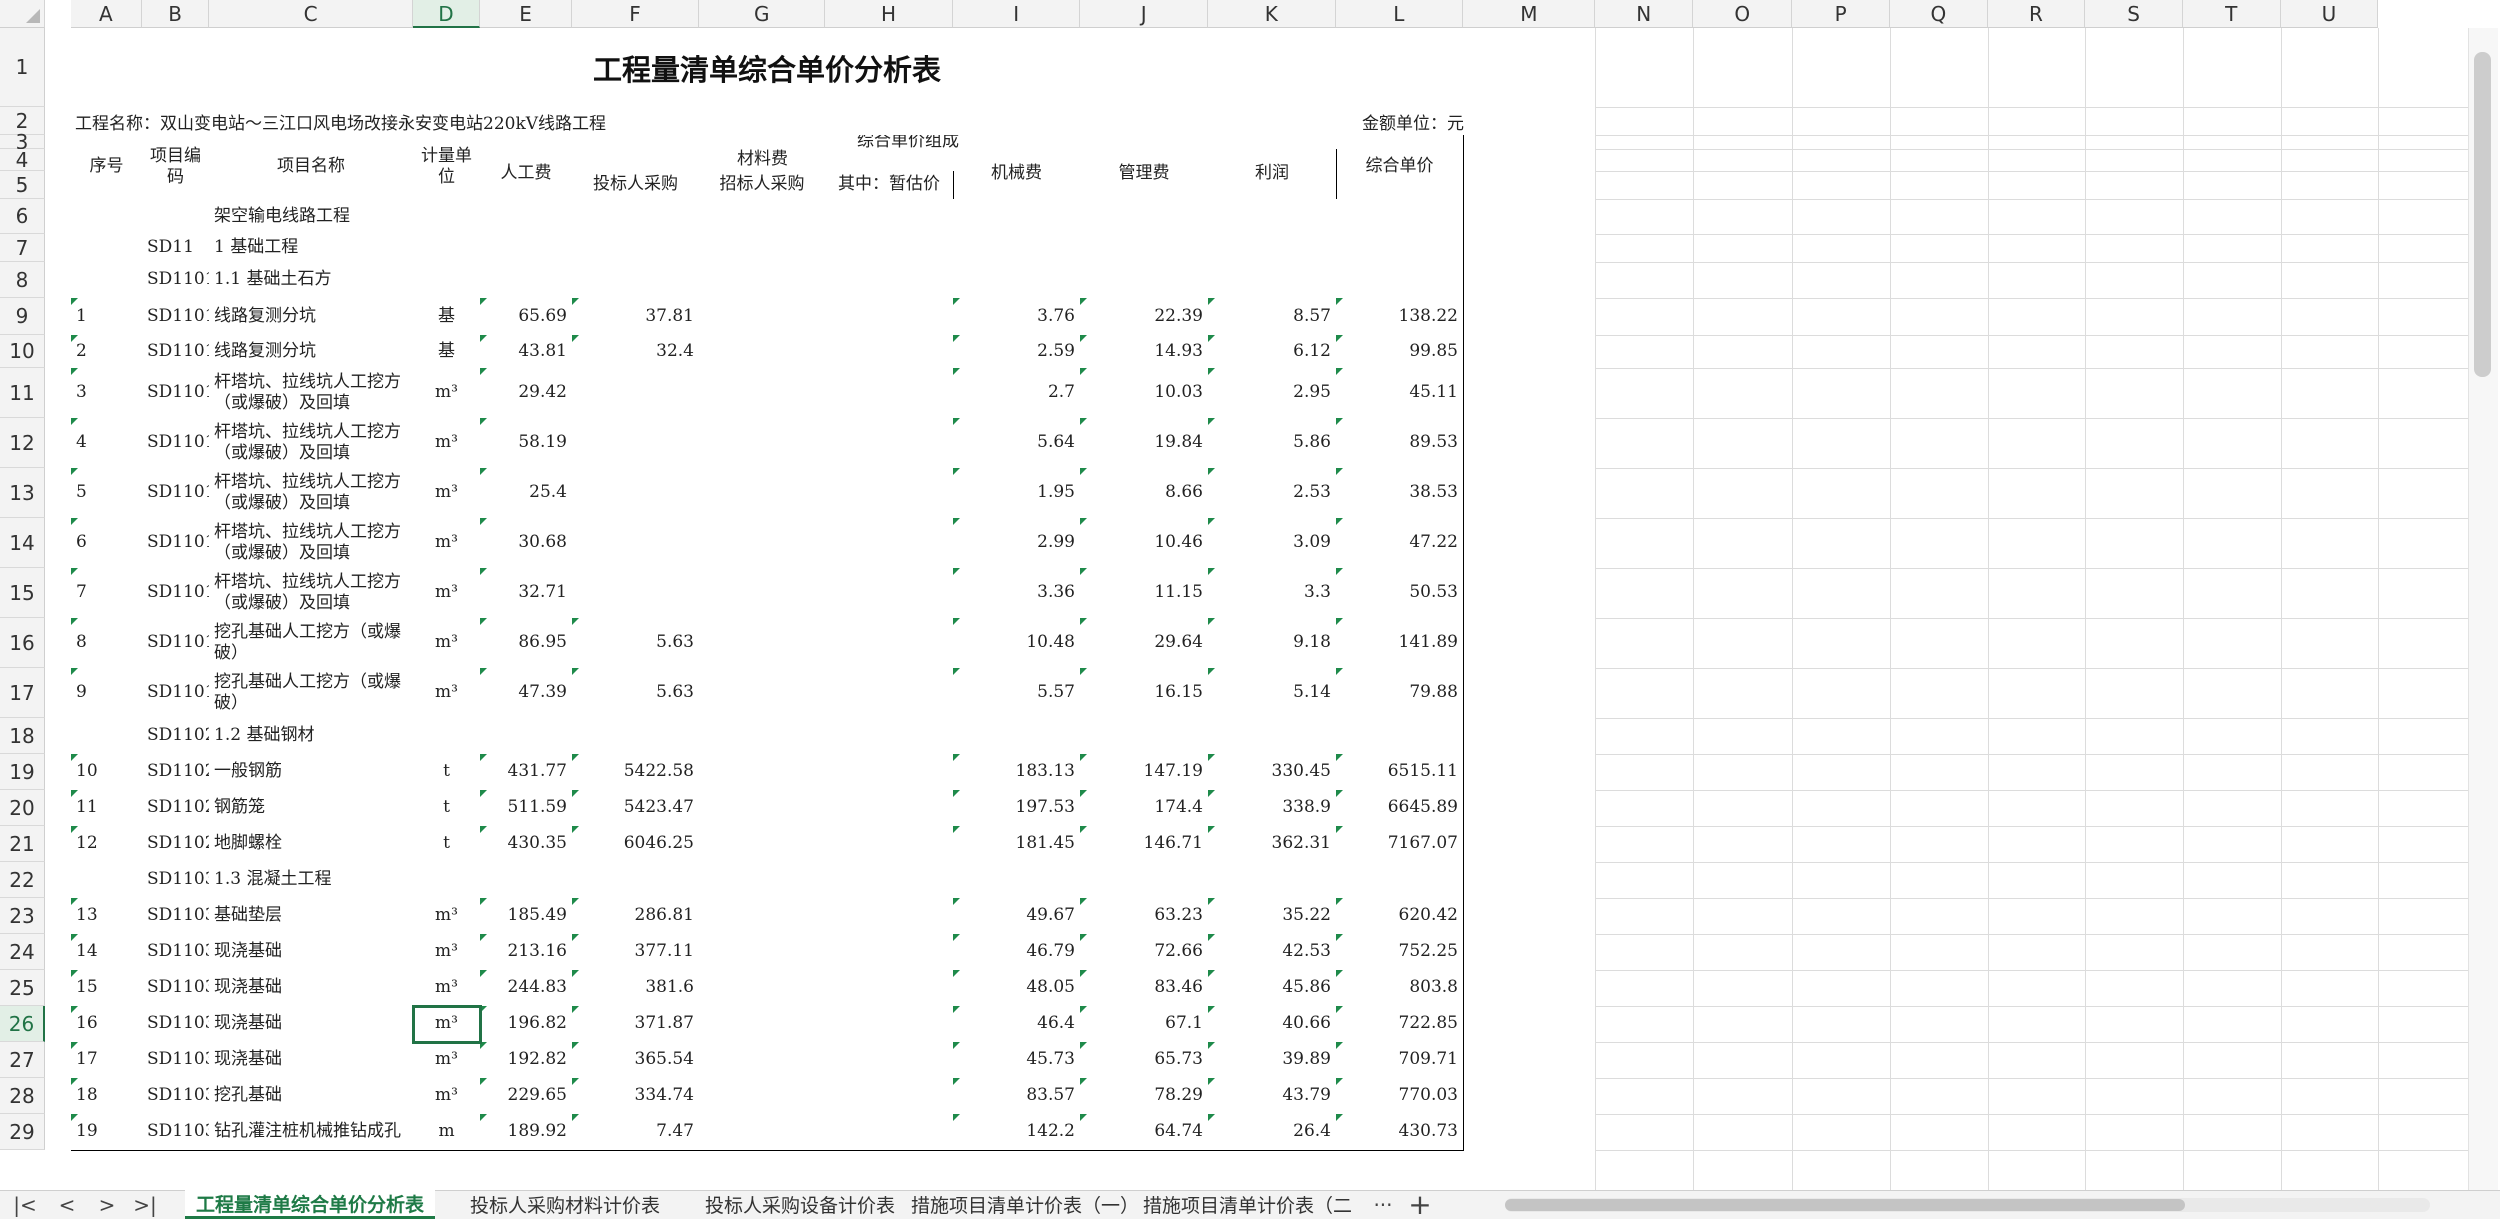  I want to click on cell-value: 86.95, so click(526, 643).